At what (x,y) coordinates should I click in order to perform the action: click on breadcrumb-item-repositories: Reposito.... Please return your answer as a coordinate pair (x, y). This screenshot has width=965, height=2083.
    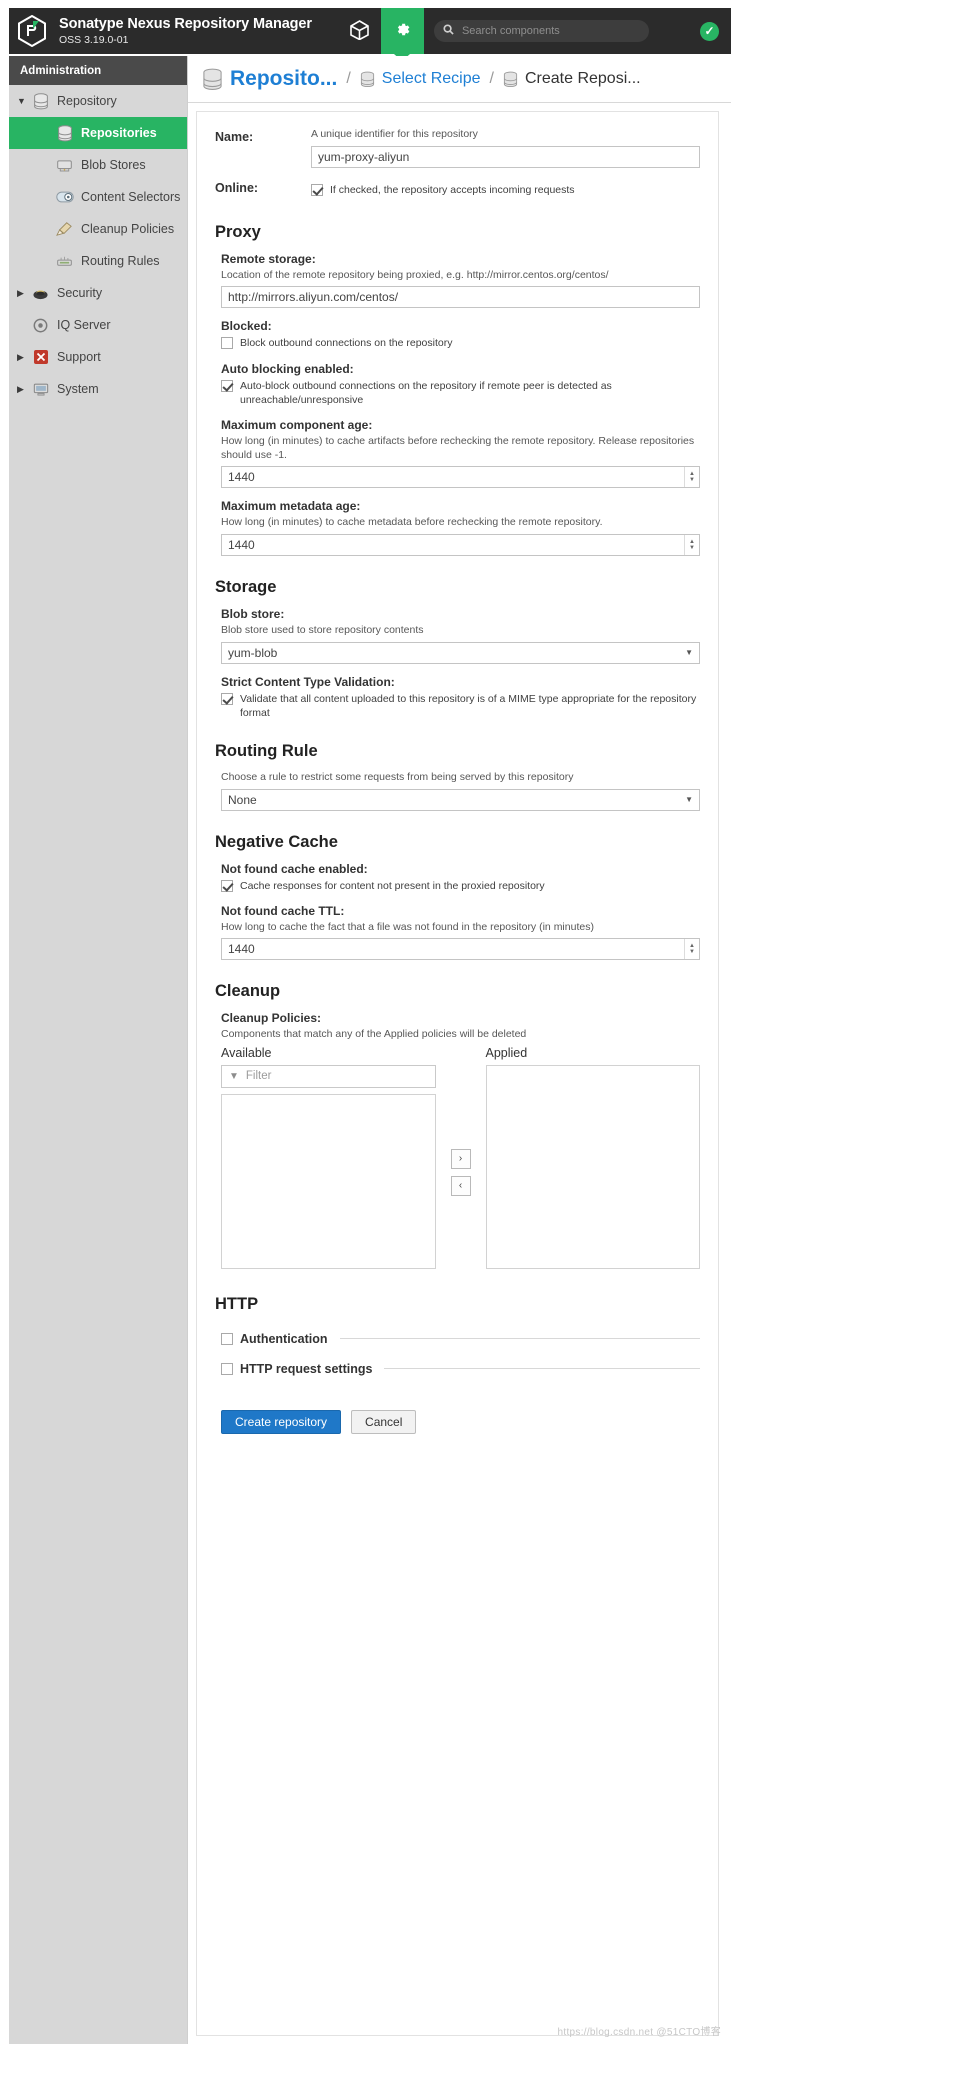
    Looking at the image, I should click on (269, 79).